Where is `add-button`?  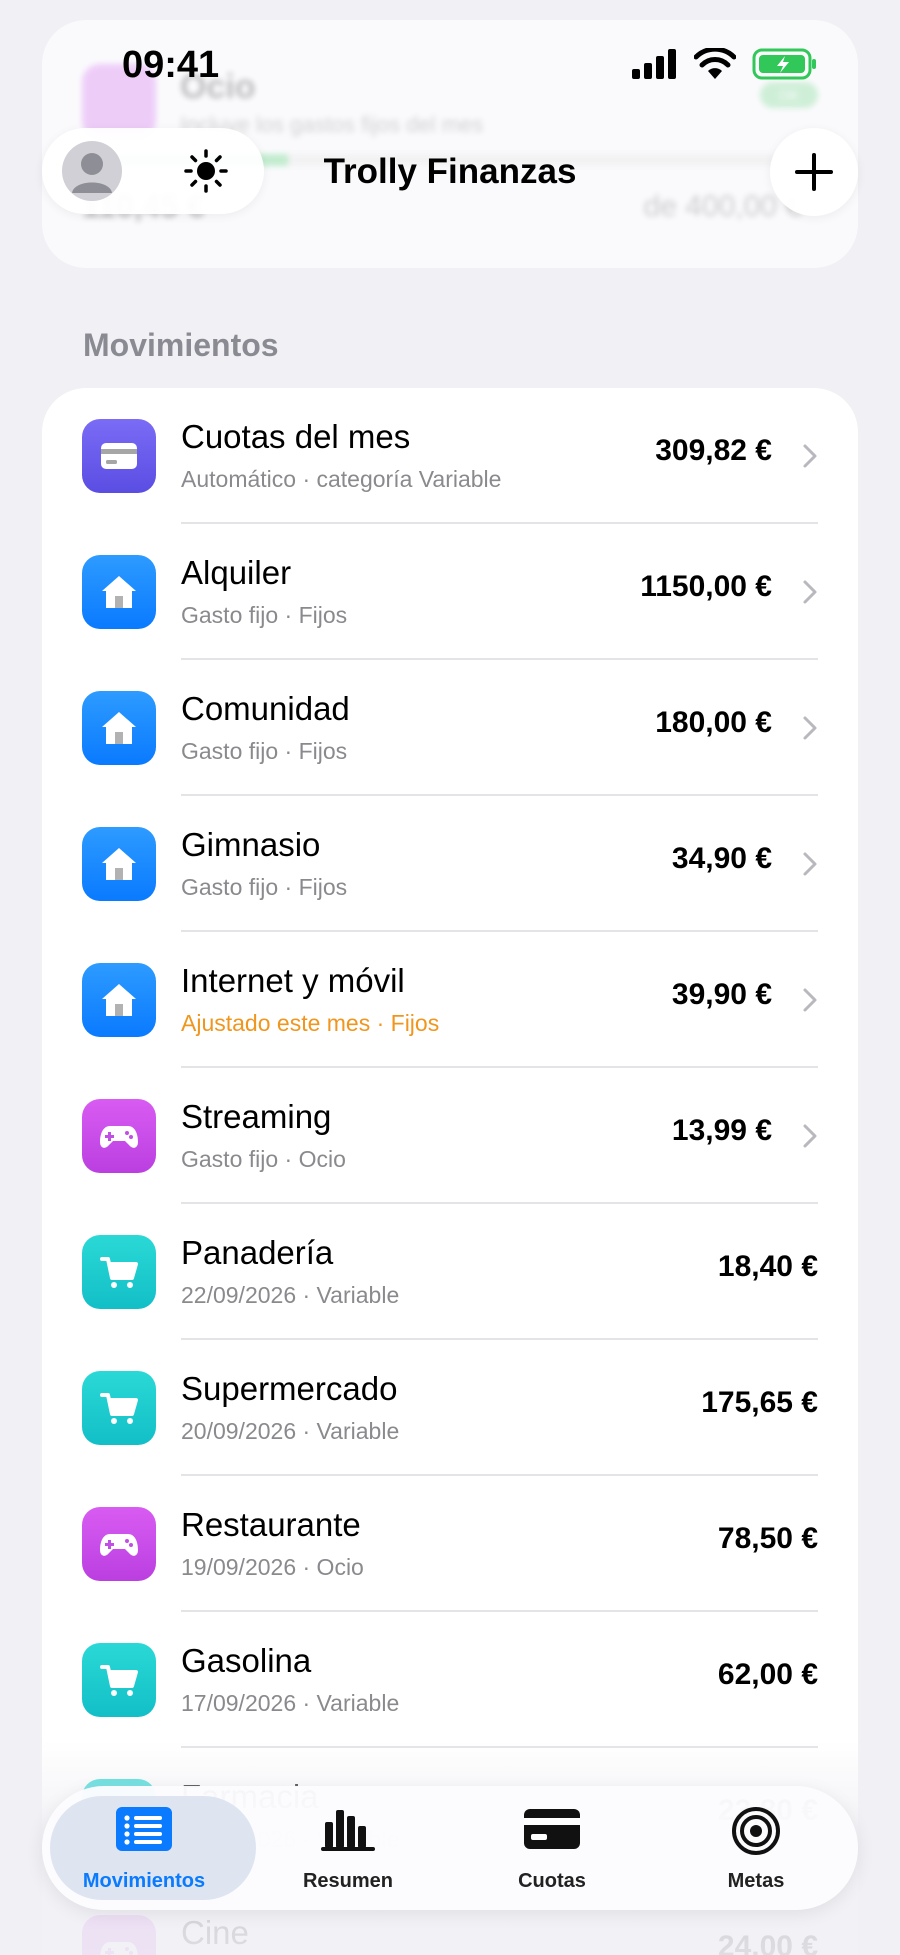 add-button is located at coordinates (814, 172).